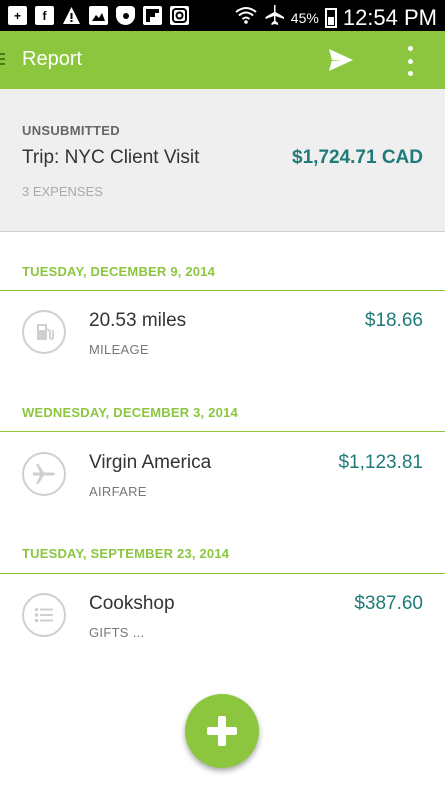  Describe the element at coordinates (274, 17) in the screenshot. I see `airplane-mode-icon` at that location.